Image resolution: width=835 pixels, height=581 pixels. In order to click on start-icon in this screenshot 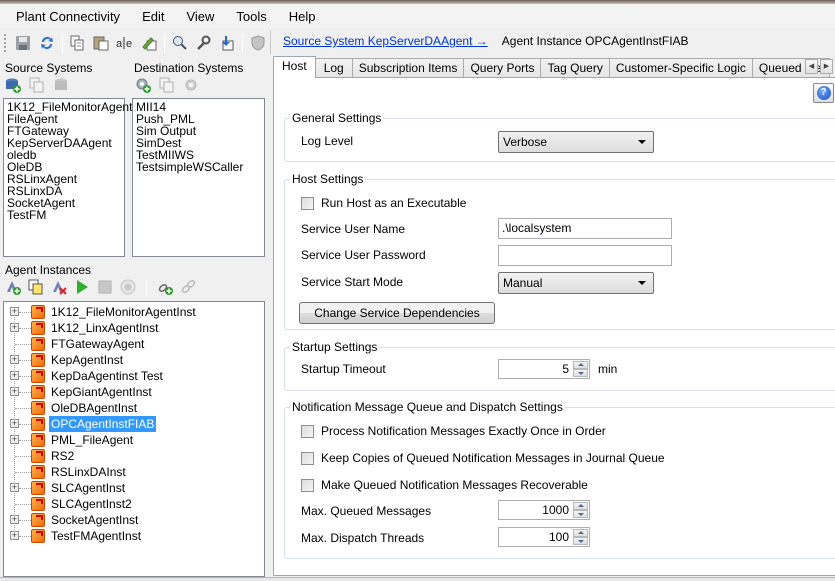, I will do `click(82, 288)`.